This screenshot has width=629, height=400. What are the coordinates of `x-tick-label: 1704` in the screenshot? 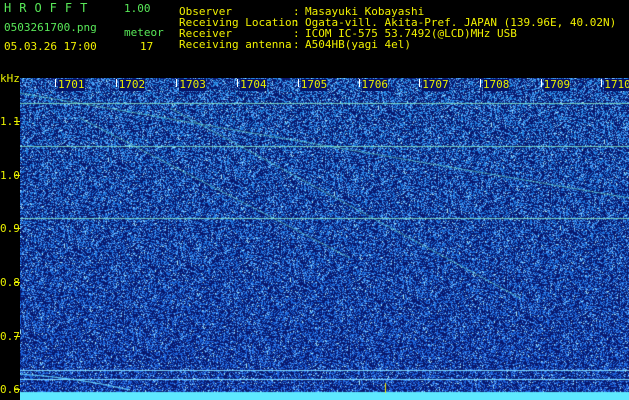 It's located at (253, 84).